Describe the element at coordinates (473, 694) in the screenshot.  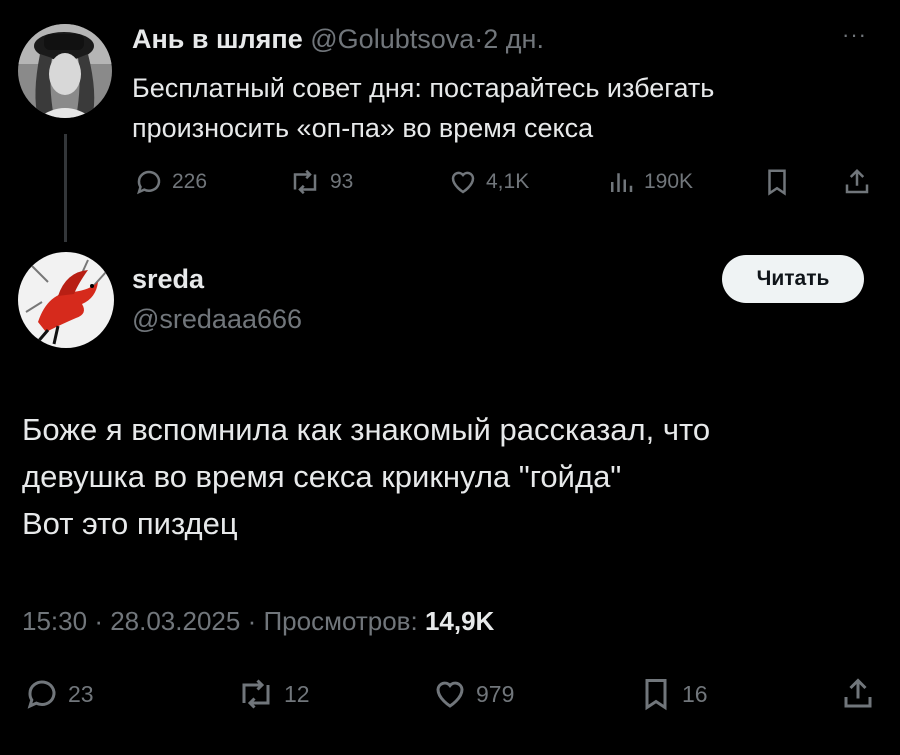
I see `main-like-button: 979` at that location.